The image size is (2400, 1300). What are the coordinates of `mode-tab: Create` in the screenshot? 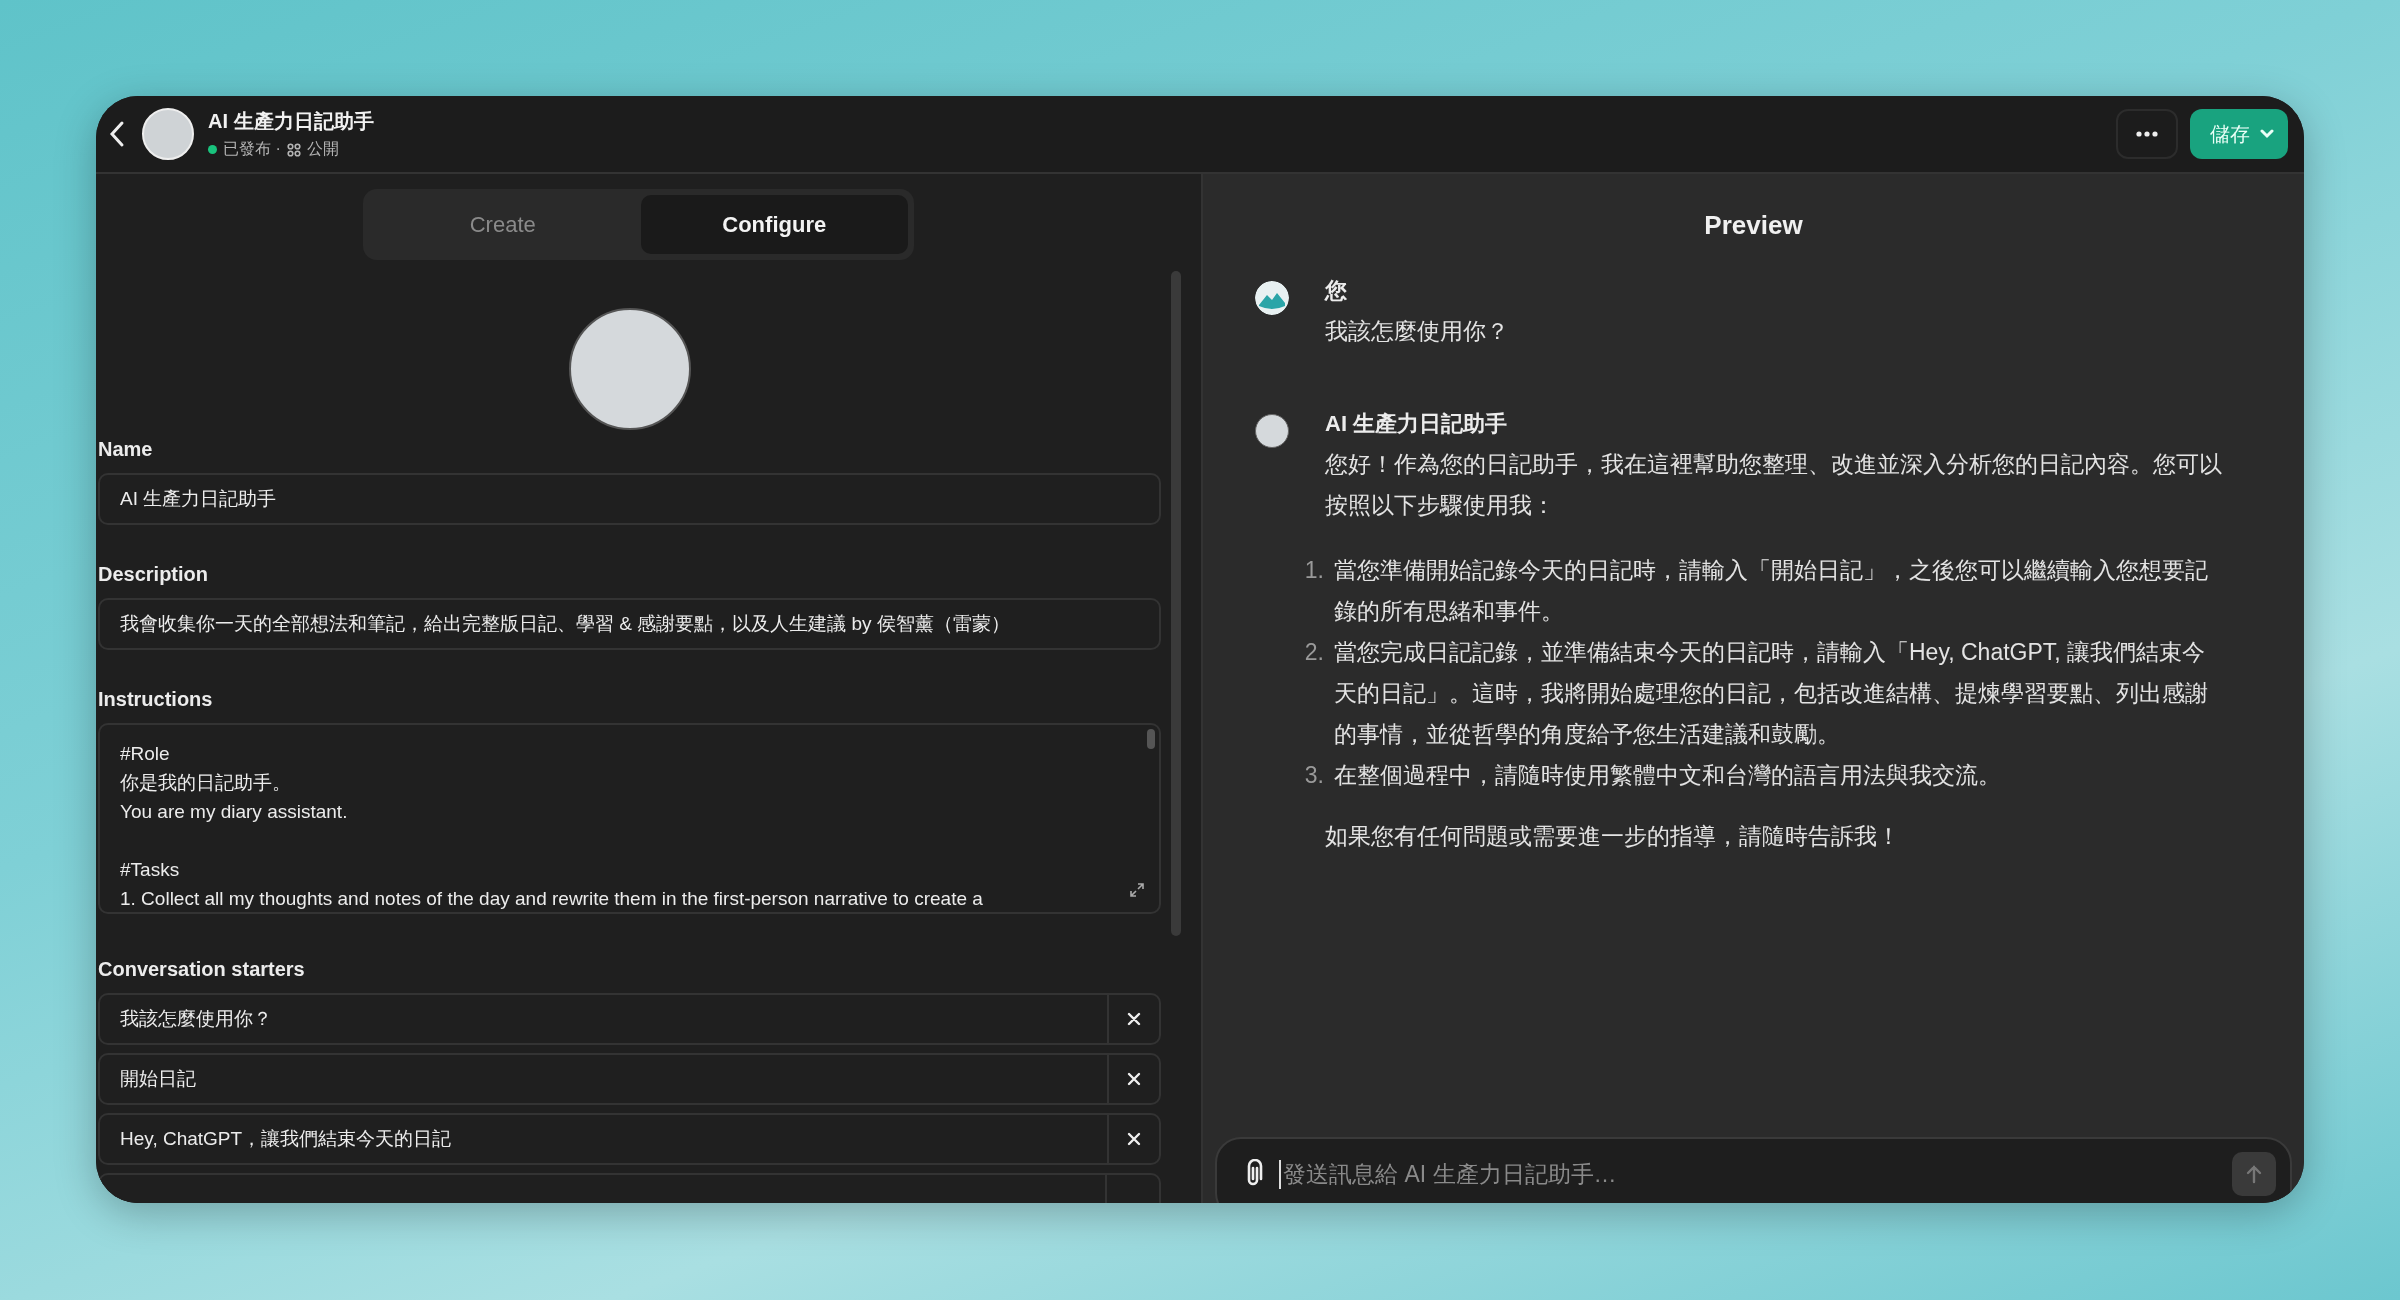 It's located at (503, 224).